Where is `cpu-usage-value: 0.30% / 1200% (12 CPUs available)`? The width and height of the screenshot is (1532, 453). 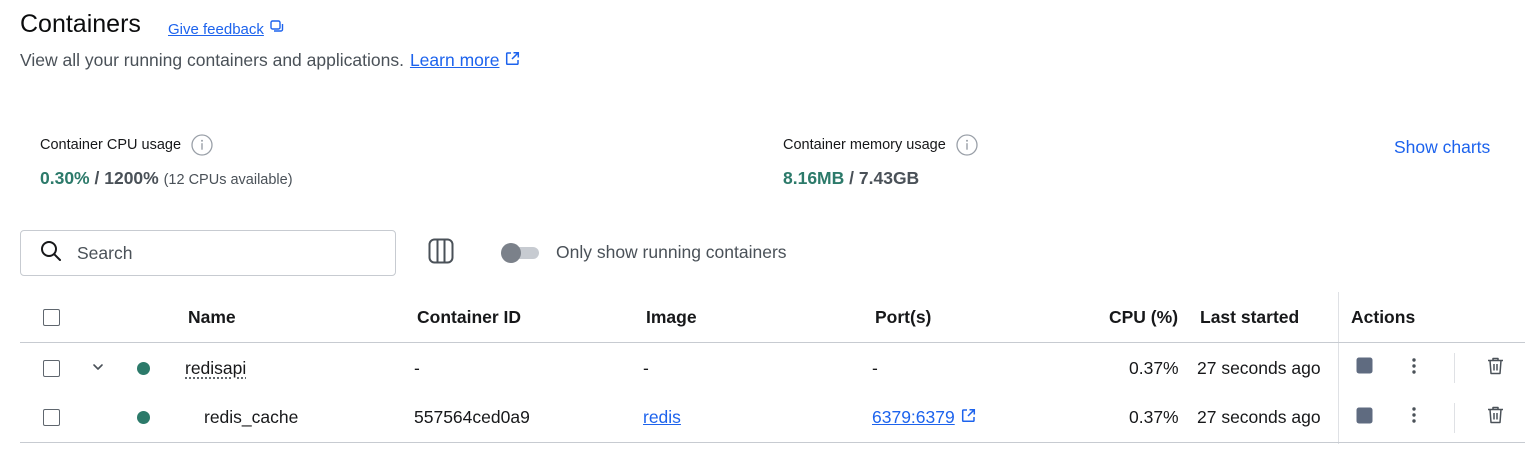
cpu-usage-value: 0.30% / 1200% (12 CPUs available) is located at coordinates (166, 178).